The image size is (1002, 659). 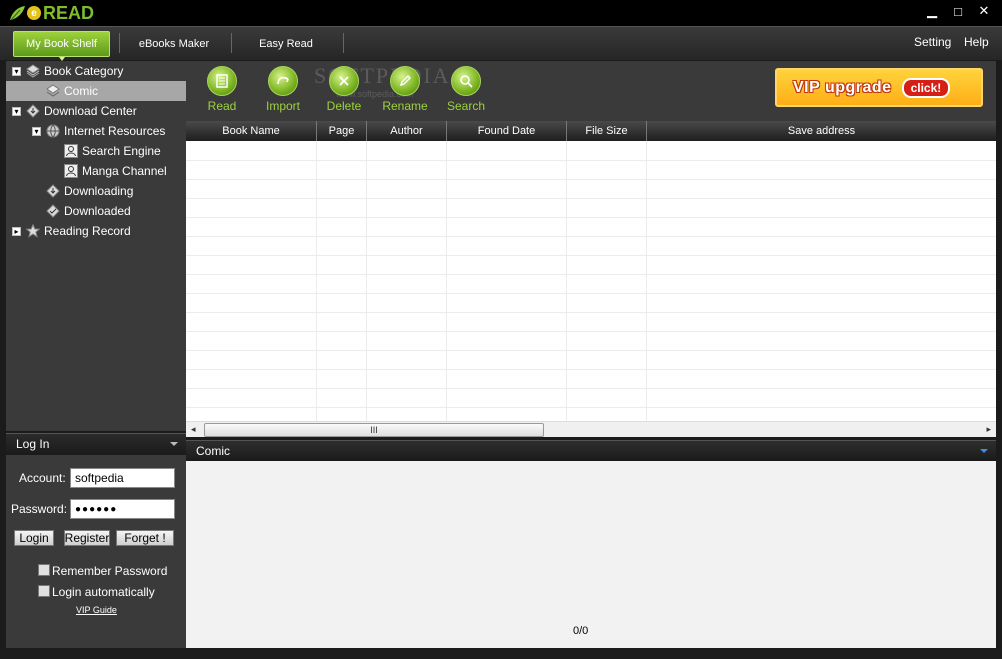 I want to click on book-stack-icon, so click(x=33, y=71).